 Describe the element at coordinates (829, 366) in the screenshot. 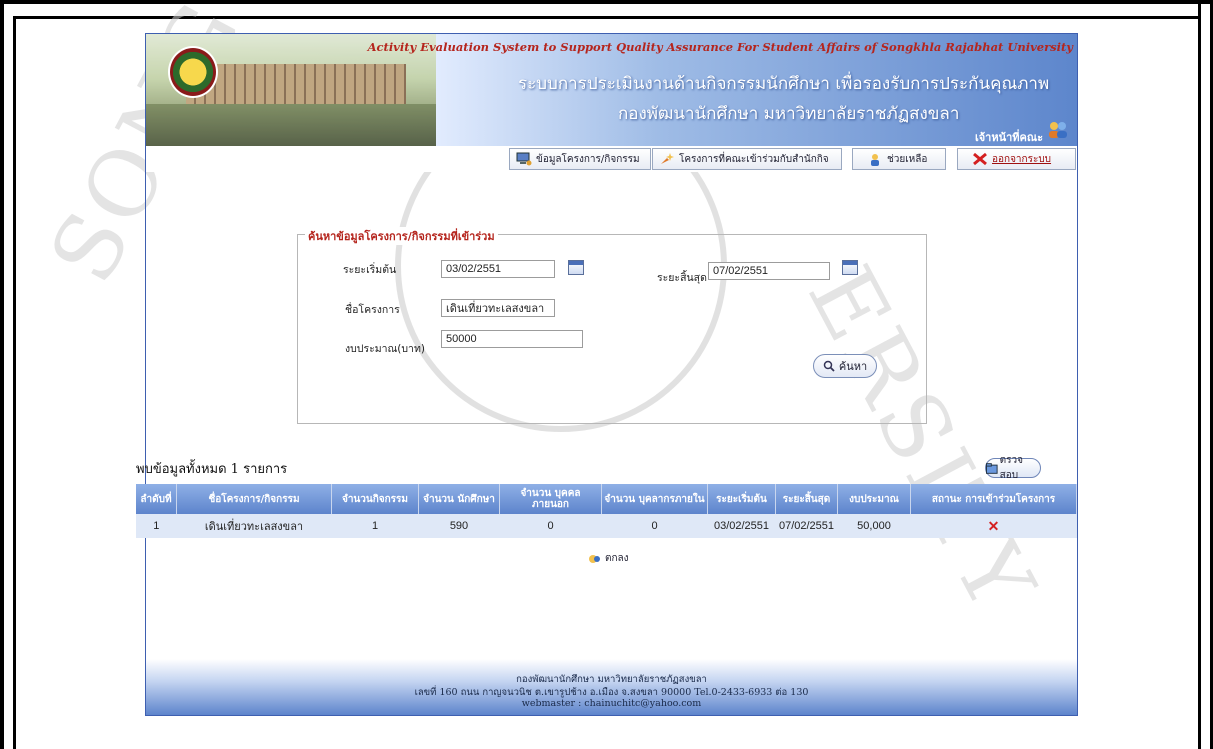

I see `magnifier-icon` at that location.